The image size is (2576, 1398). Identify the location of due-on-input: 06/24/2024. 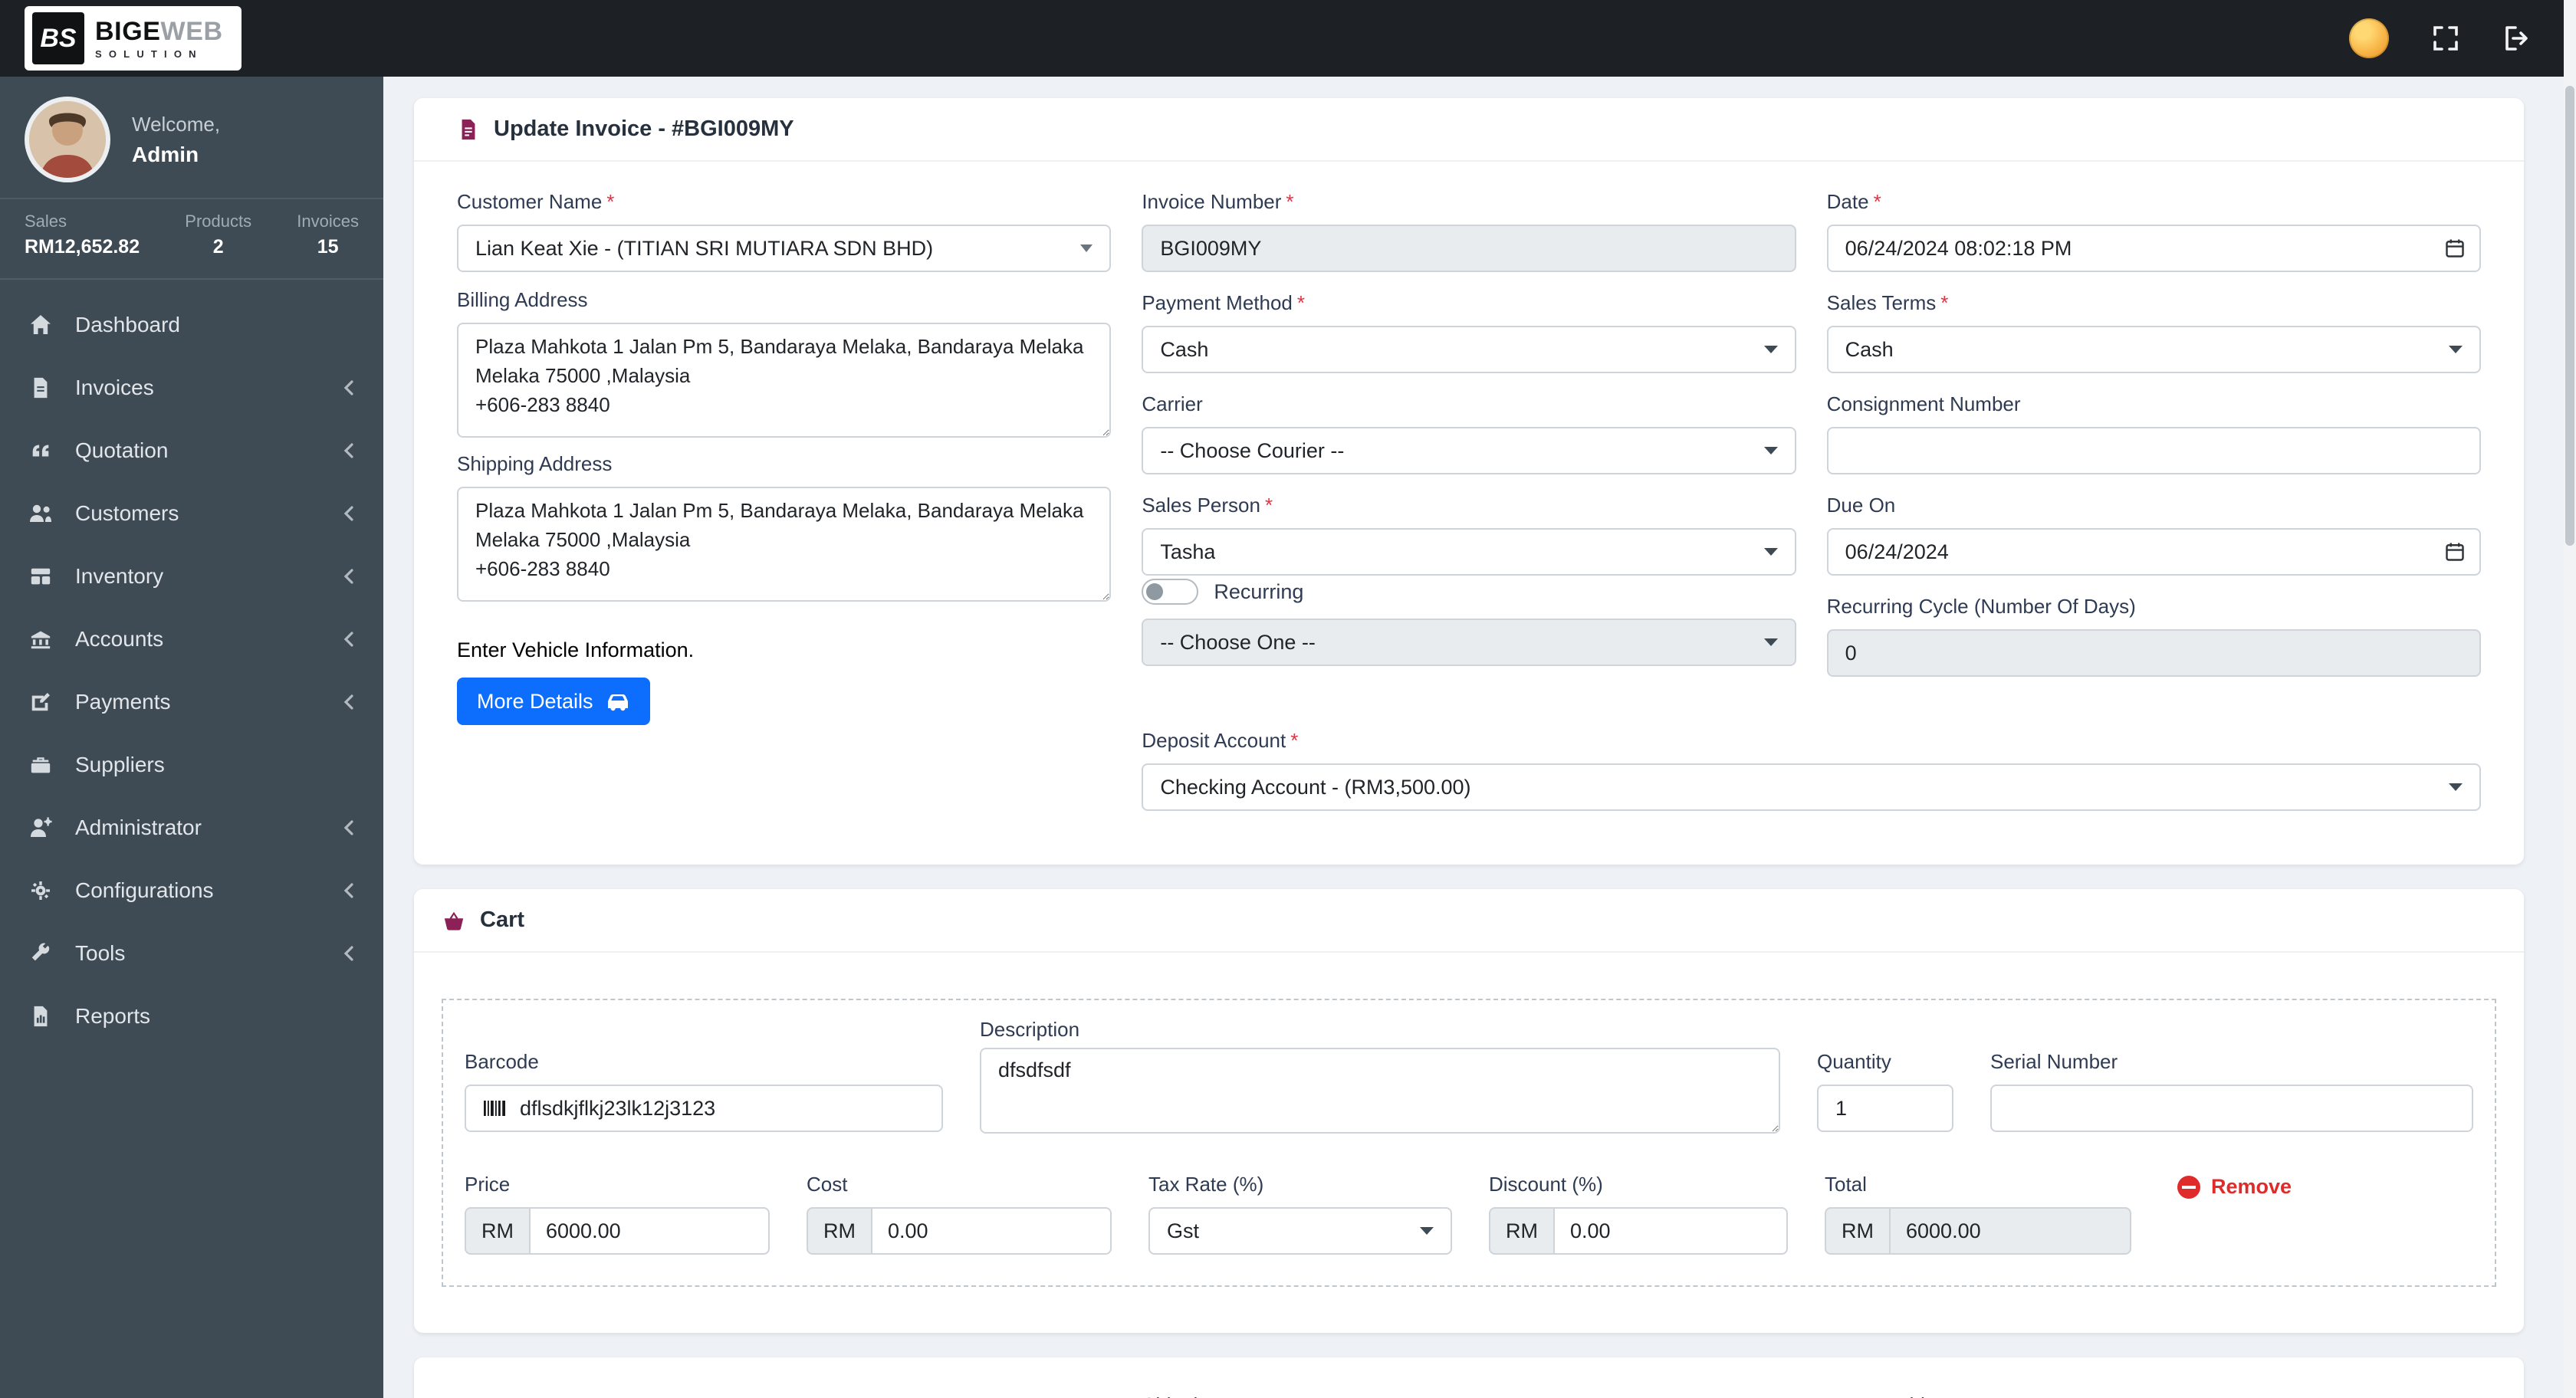
(2154, 552).